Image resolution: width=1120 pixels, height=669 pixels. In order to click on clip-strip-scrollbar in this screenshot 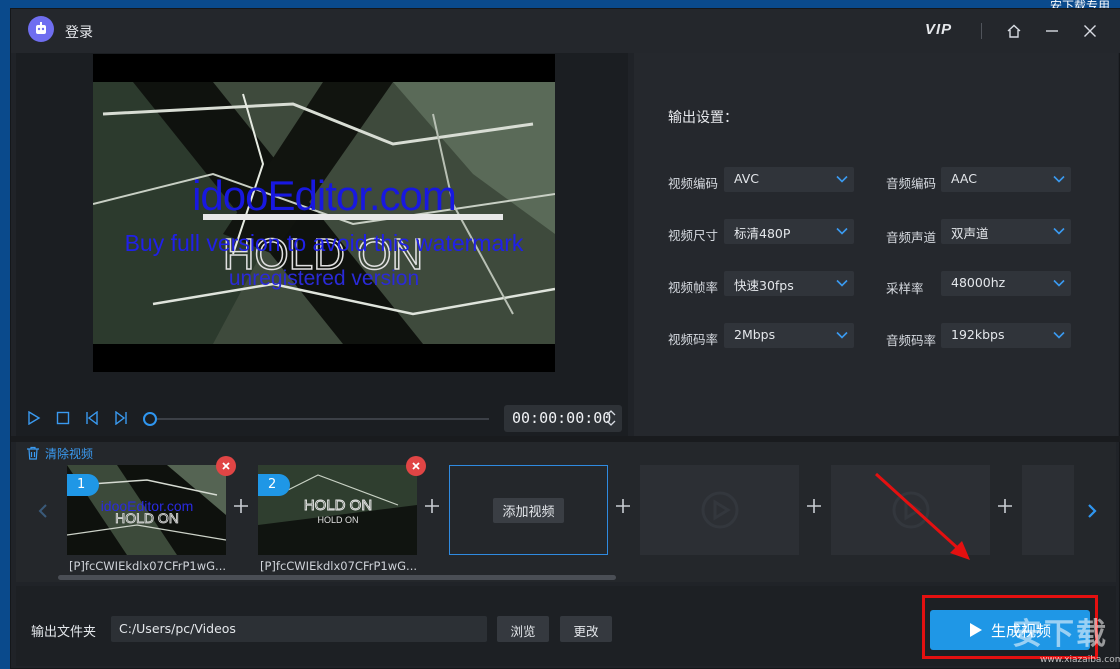, I will do `click(337, 577)`.